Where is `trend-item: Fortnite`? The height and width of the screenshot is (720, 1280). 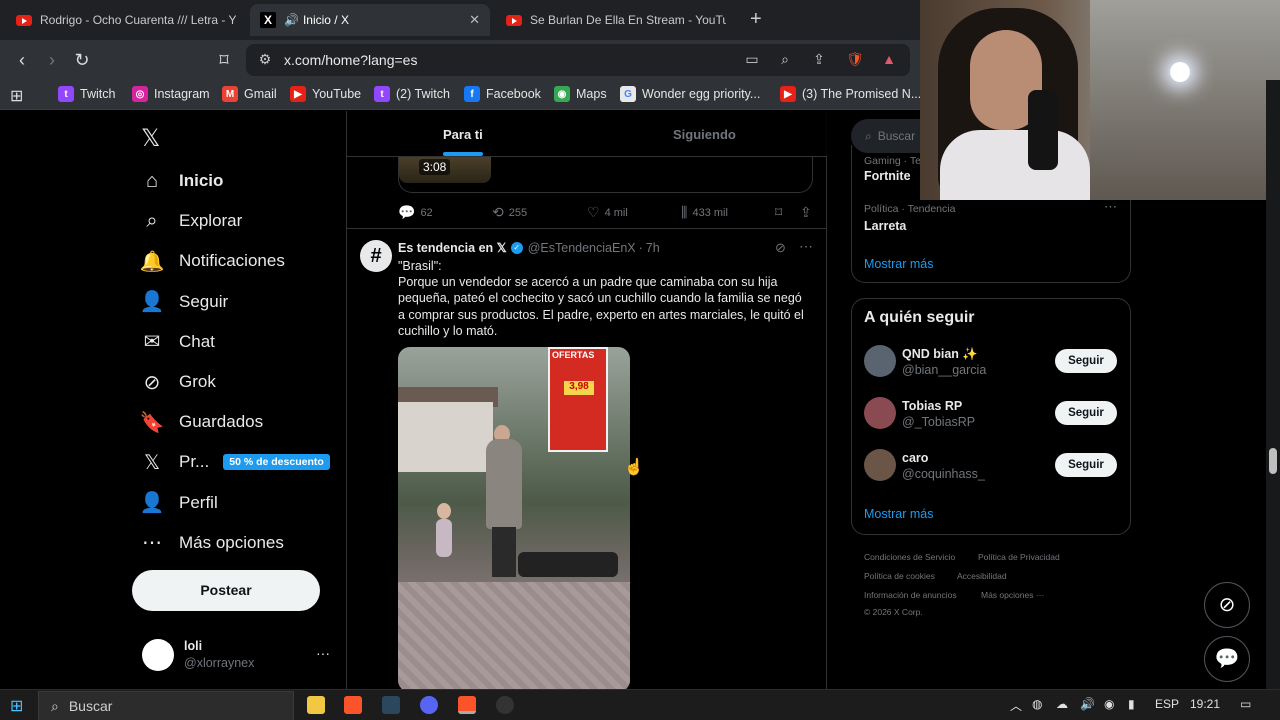
trend-item: Fortnite is located at coordinates (887, 176).